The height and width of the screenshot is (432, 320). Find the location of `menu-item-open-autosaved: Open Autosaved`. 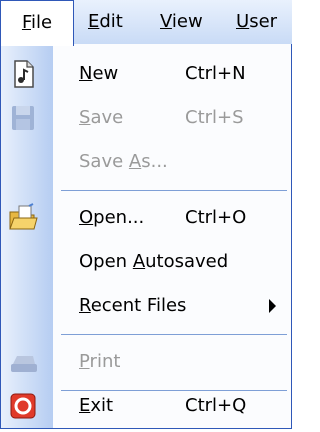

menu-item-open-autosaved: Open Autosaved is located at coordinates (146, 262).